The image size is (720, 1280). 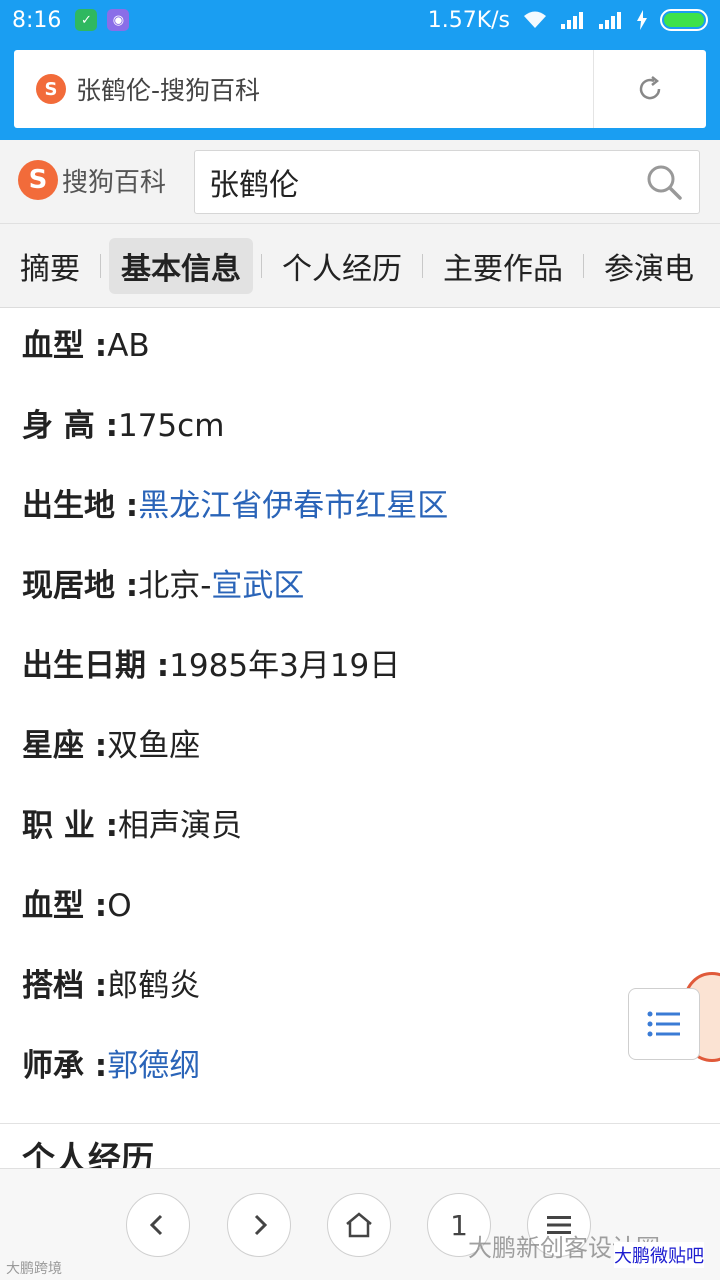 I want to click on info-value: 双鱼座, so click(x=154, y=746).